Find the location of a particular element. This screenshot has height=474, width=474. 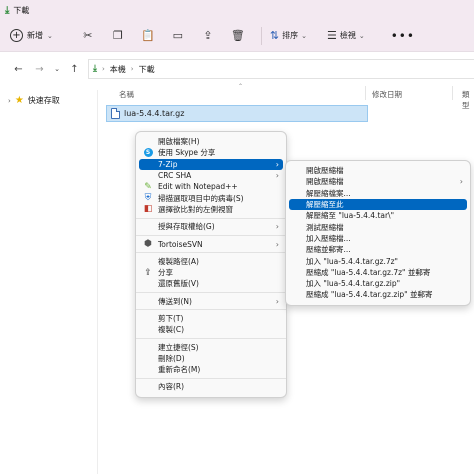

menu-item-label: 分享 is located at coordinates (165, 273).